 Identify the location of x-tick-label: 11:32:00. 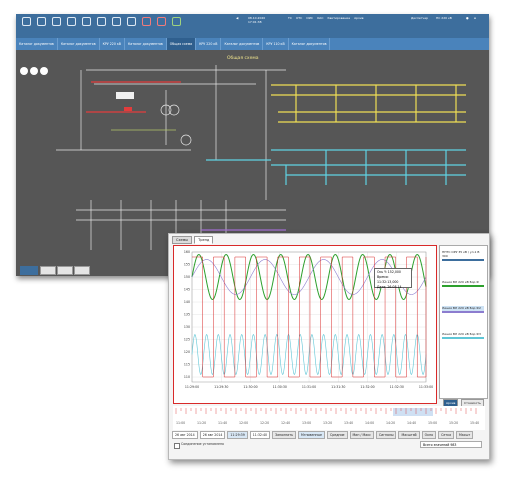
(367, 387).